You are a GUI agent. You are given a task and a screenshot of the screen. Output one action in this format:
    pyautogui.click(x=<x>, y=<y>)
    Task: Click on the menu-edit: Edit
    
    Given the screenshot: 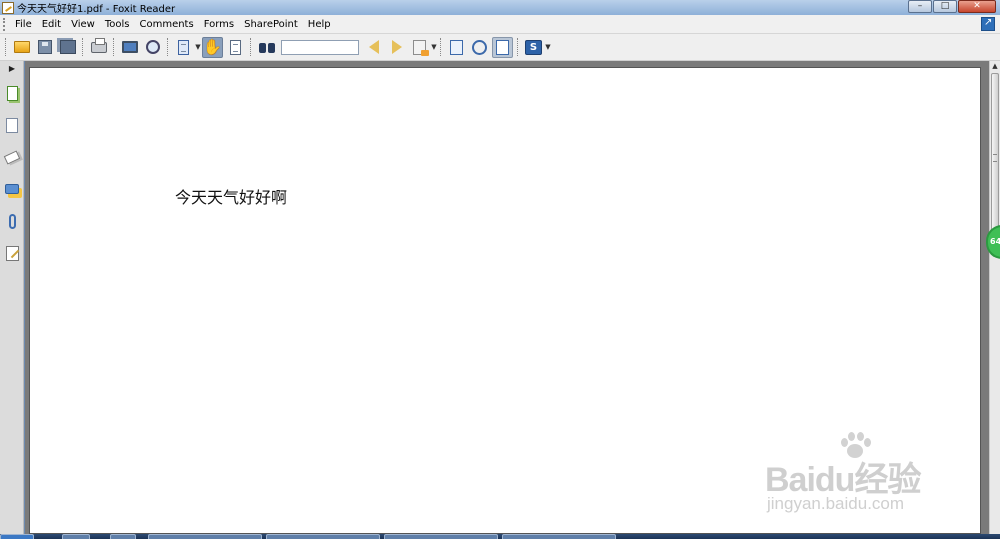 What is the action you would take?
    pyautogui.click(x=51, y=24)
    